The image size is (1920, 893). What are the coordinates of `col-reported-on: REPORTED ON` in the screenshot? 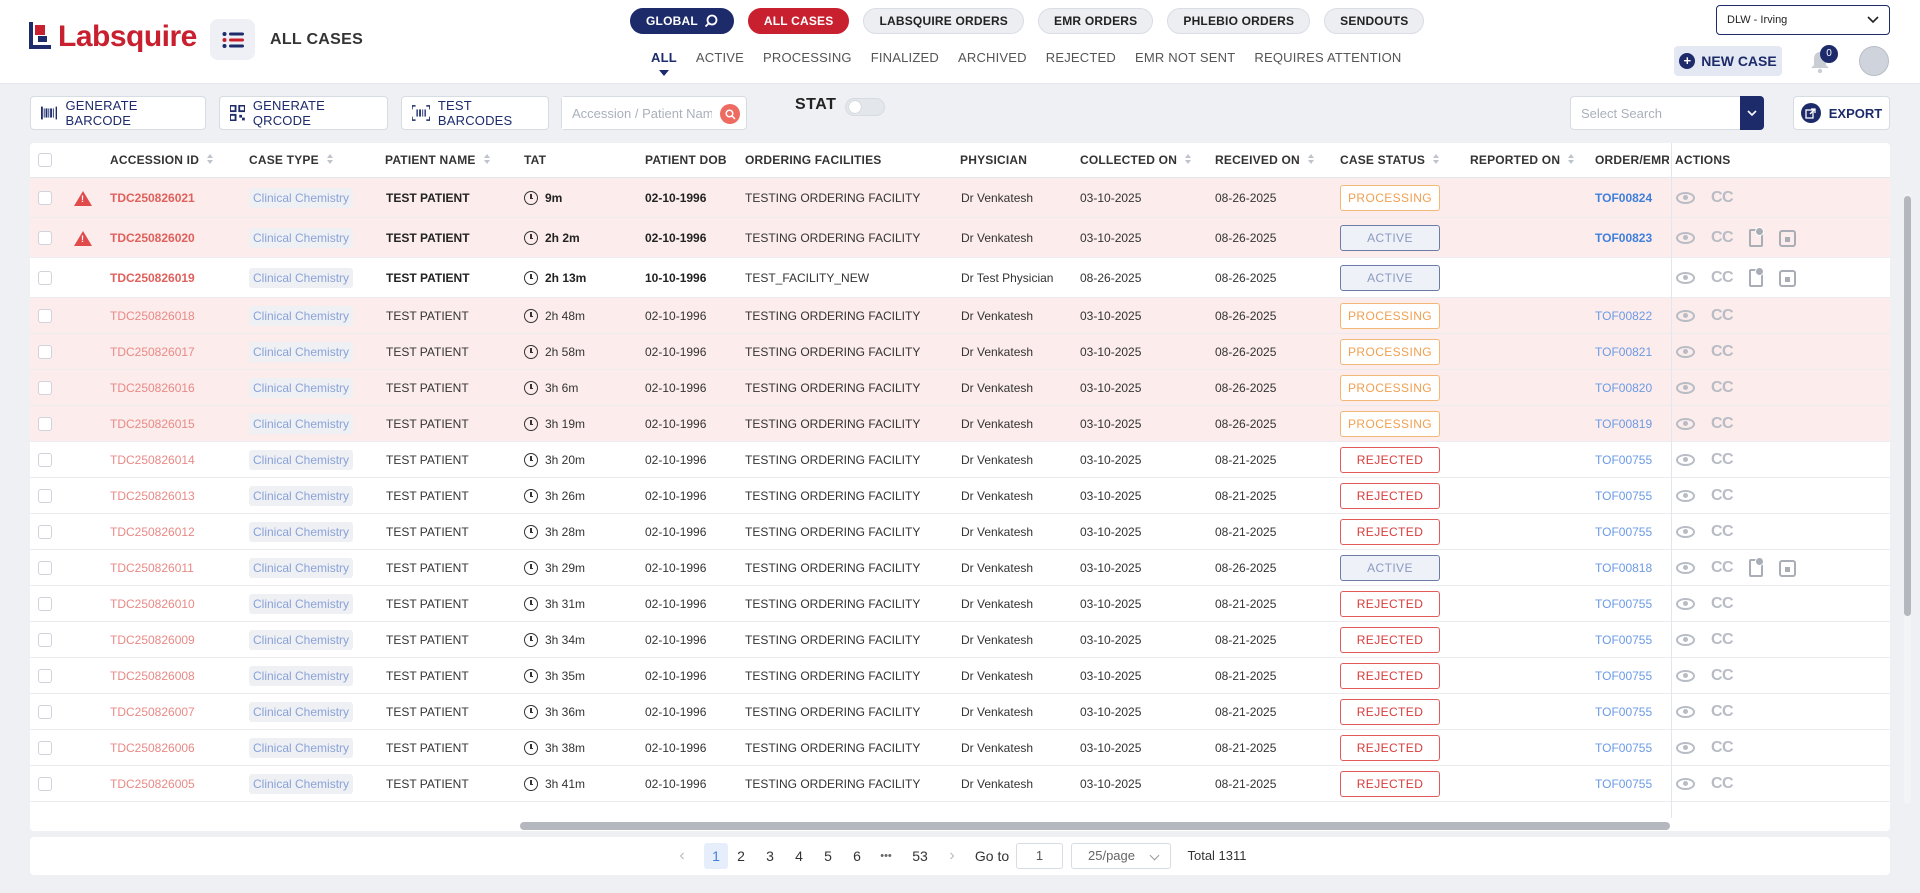 It's located at (1522, 160).